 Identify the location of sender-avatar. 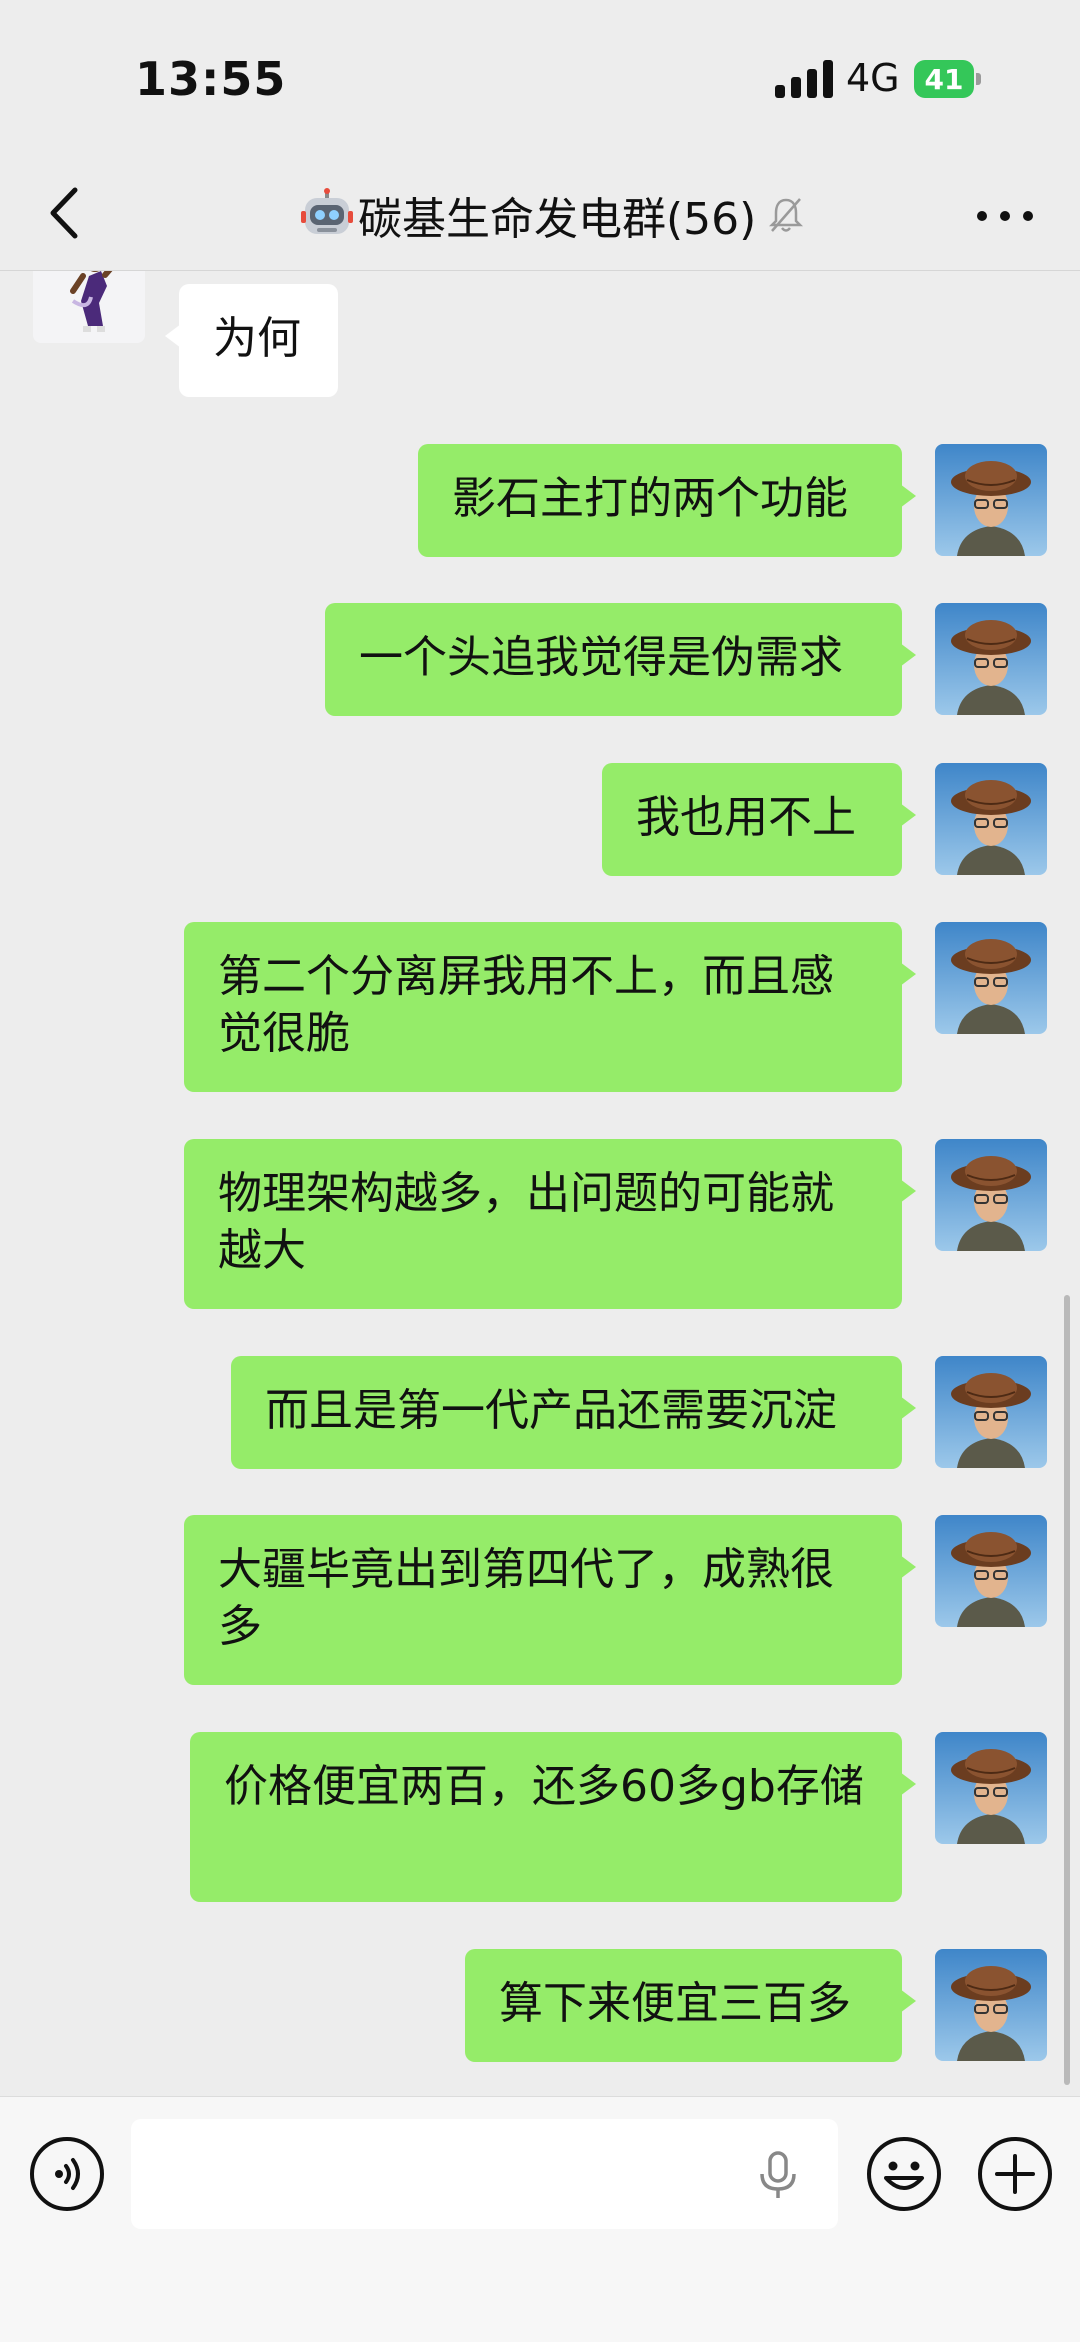
(89, 307).